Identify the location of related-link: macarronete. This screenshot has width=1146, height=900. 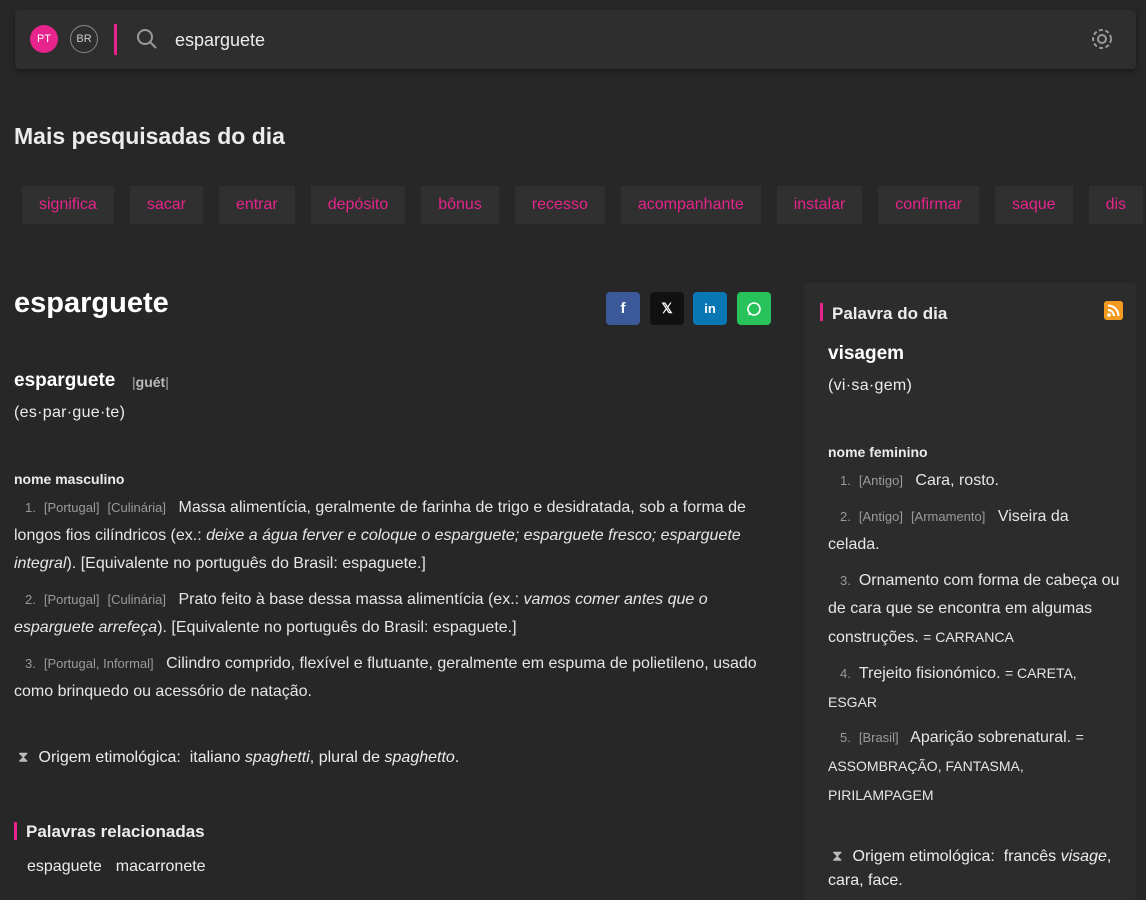
(161, 867).